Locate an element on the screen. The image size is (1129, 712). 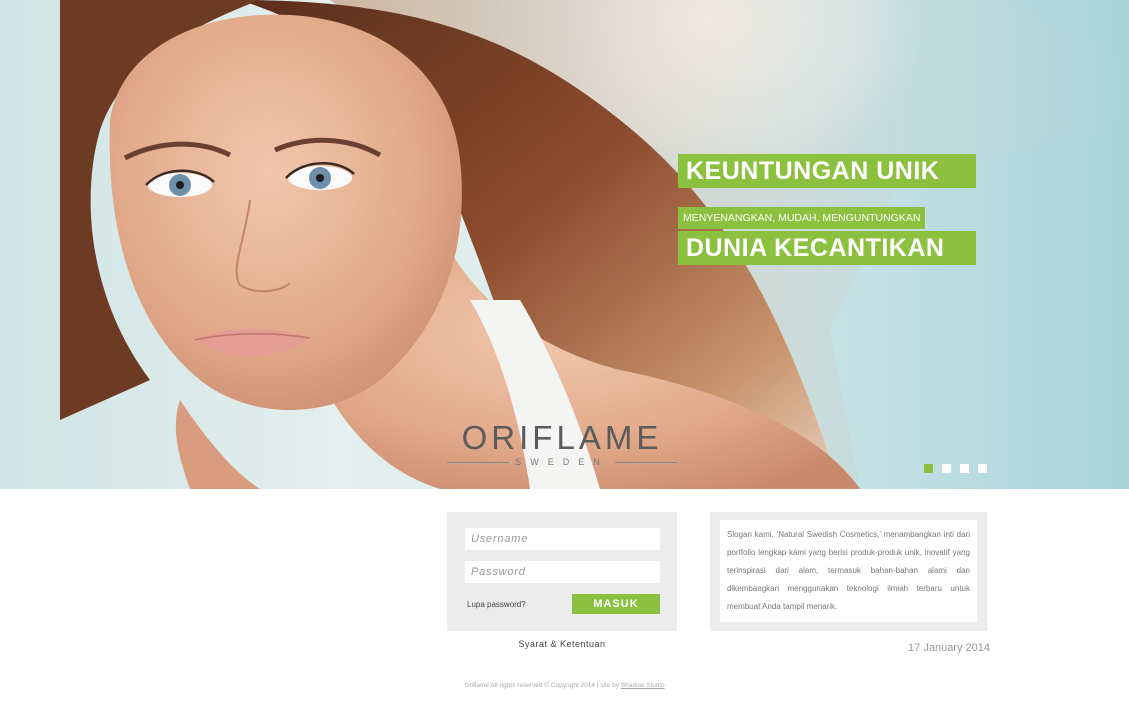
headline-top: KEUNTUNGAN UNIK is located at coordinates (827, 171).